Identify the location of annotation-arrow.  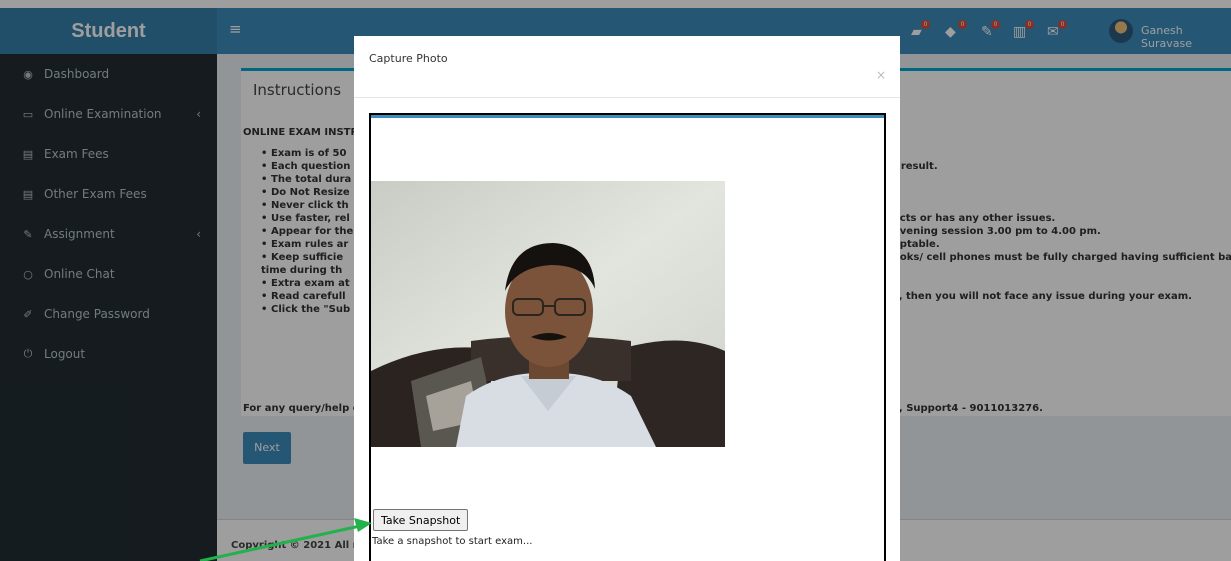
(285, 539).